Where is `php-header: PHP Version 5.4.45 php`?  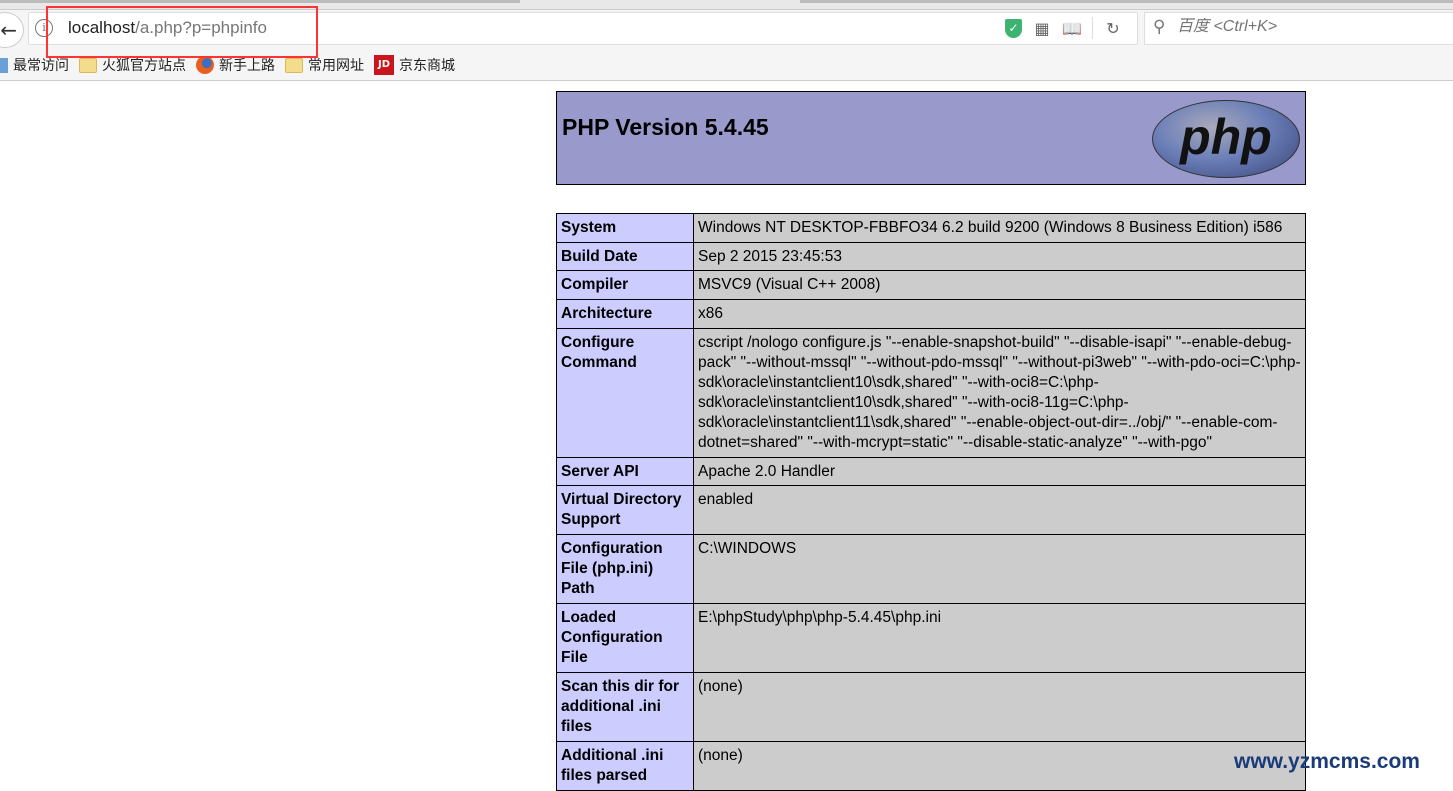
php-header: PHP Version 5.4.45 php is located at coordinates (931, 138).